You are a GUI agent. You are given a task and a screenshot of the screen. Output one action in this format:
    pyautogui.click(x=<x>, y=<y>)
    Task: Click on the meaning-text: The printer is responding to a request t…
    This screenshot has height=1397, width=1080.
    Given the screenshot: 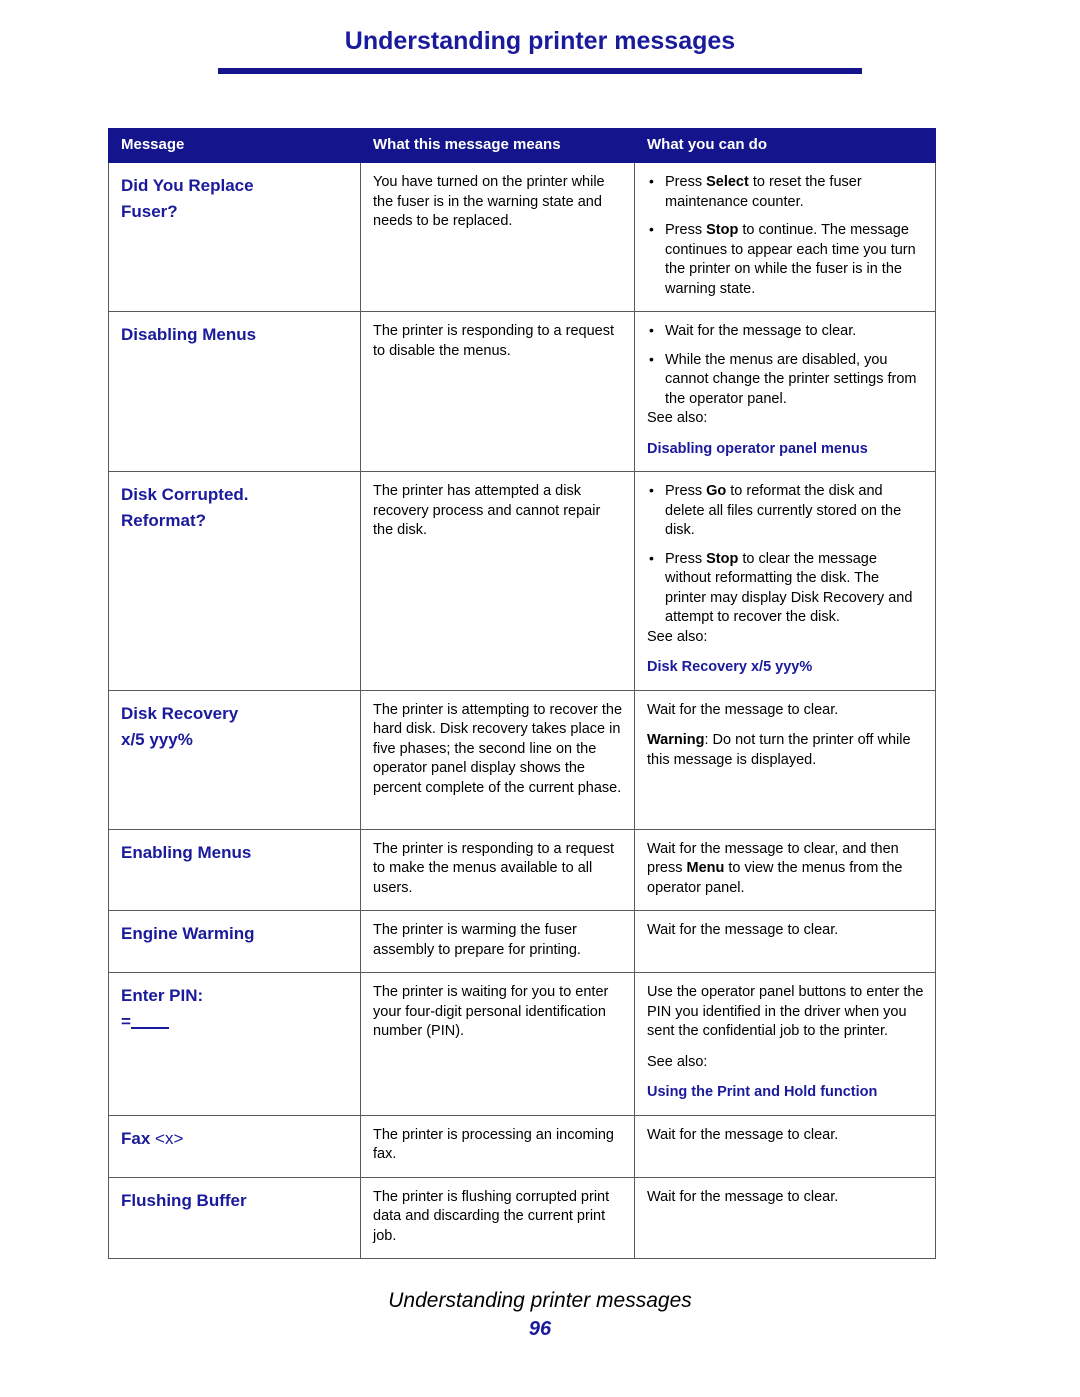 What is the action you would take?
    pyautogui.click(x=493, y=868)
    